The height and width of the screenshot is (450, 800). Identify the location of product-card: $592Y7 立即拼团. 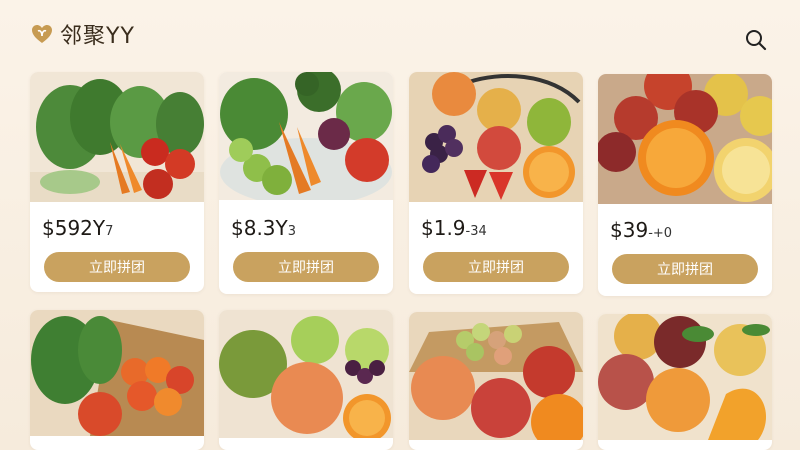
(117, 182).